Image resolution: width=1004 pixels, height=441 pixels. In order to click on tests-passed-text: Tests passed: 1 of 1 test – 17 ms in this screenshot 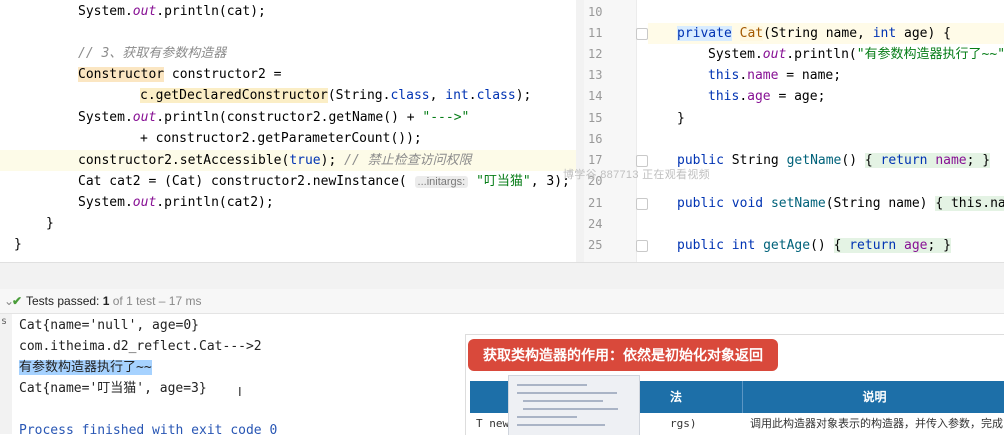, I will do `click(113, 301)`.